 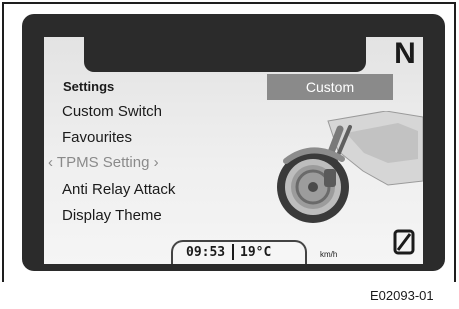 I want to click on gear-indicator: N, so click(x=405, y=53).